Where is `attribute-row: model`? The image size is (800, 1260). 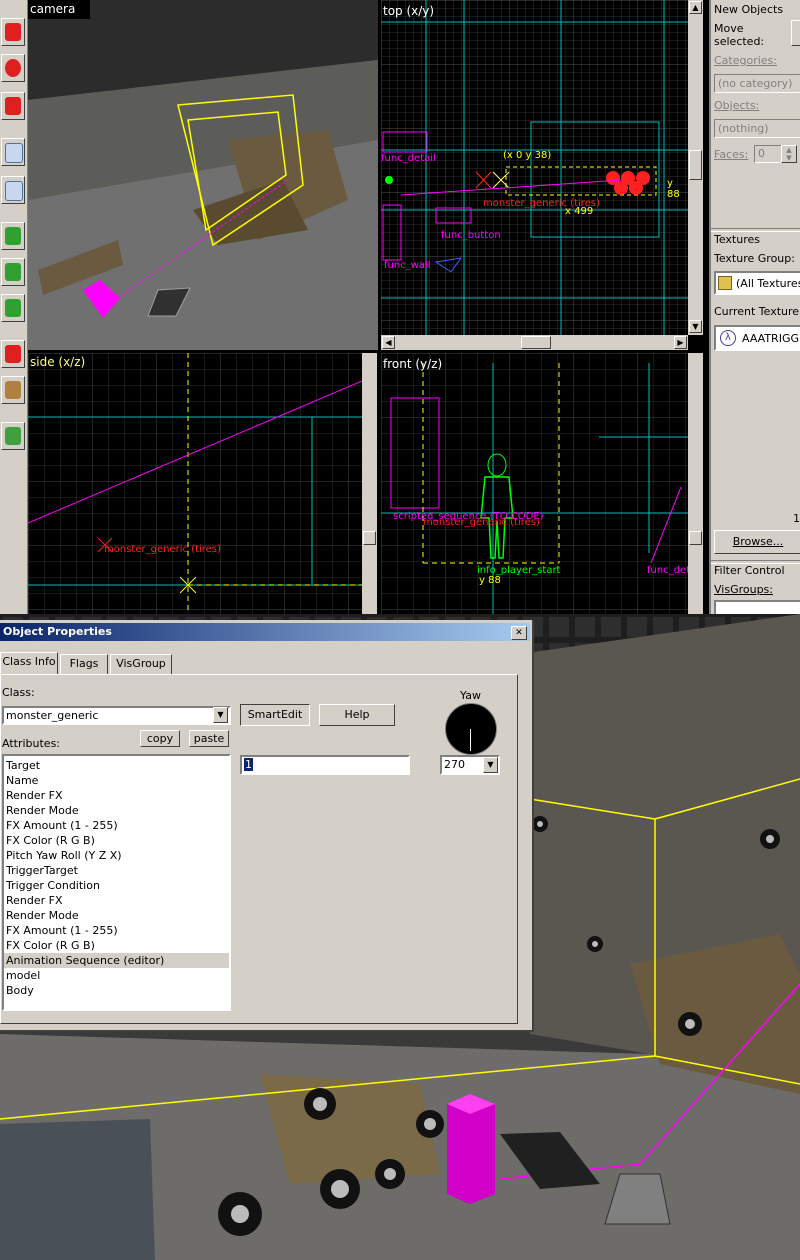 attribute-row: model is located at coordinates (116, 975).